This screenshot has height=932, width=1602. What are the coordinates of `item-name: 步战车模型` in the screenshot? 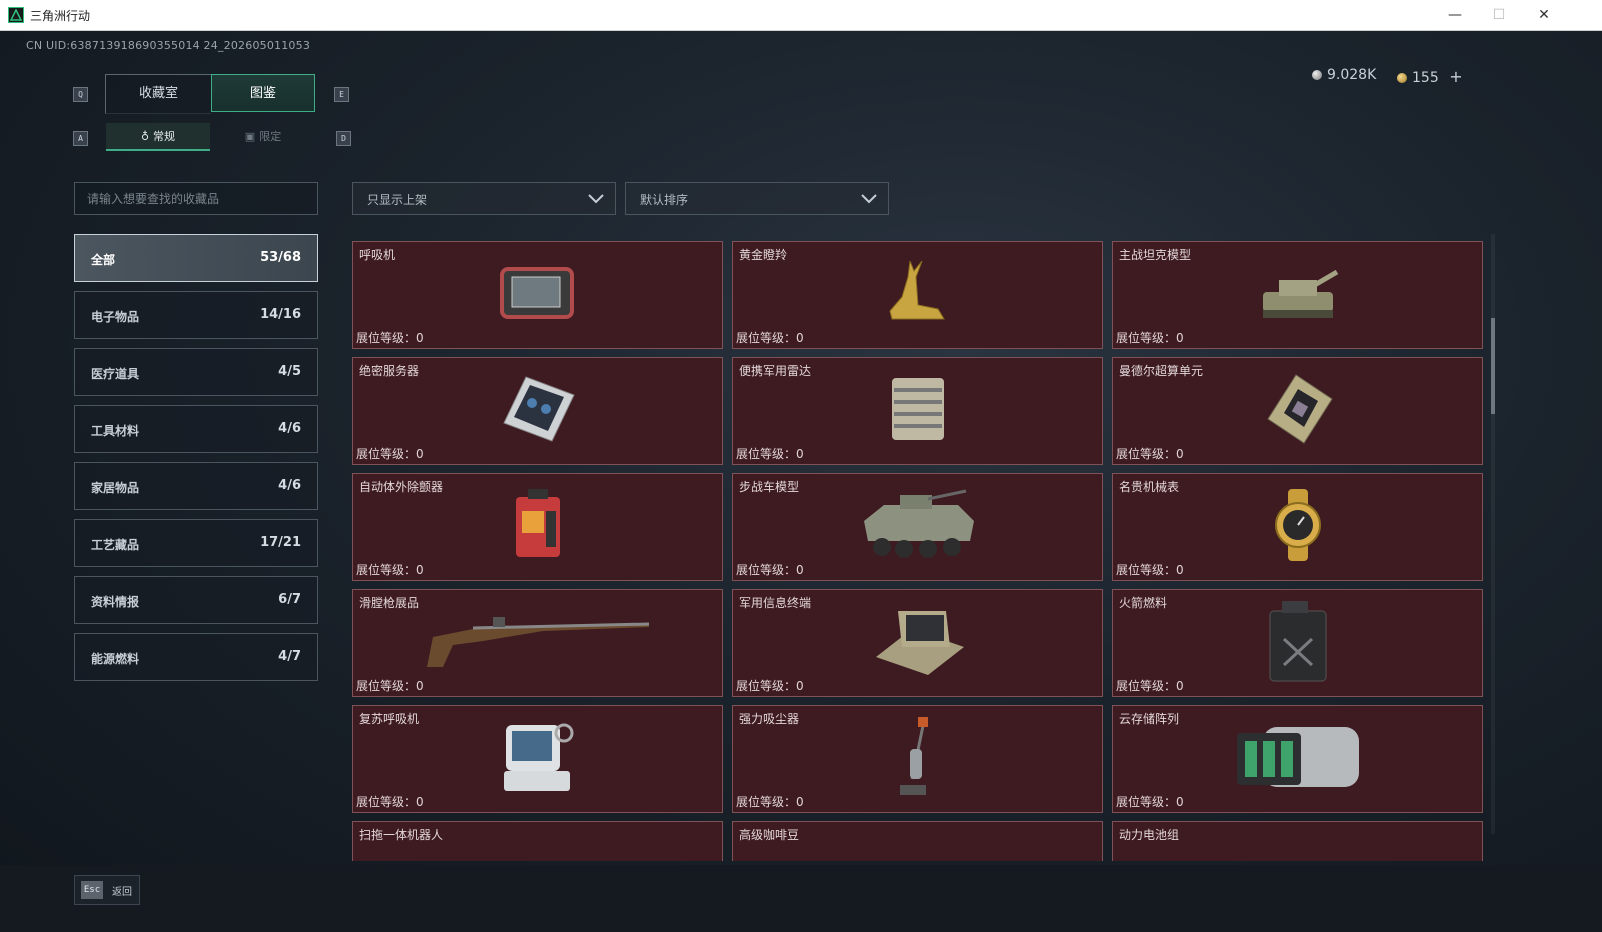 It's located at (769, 487).